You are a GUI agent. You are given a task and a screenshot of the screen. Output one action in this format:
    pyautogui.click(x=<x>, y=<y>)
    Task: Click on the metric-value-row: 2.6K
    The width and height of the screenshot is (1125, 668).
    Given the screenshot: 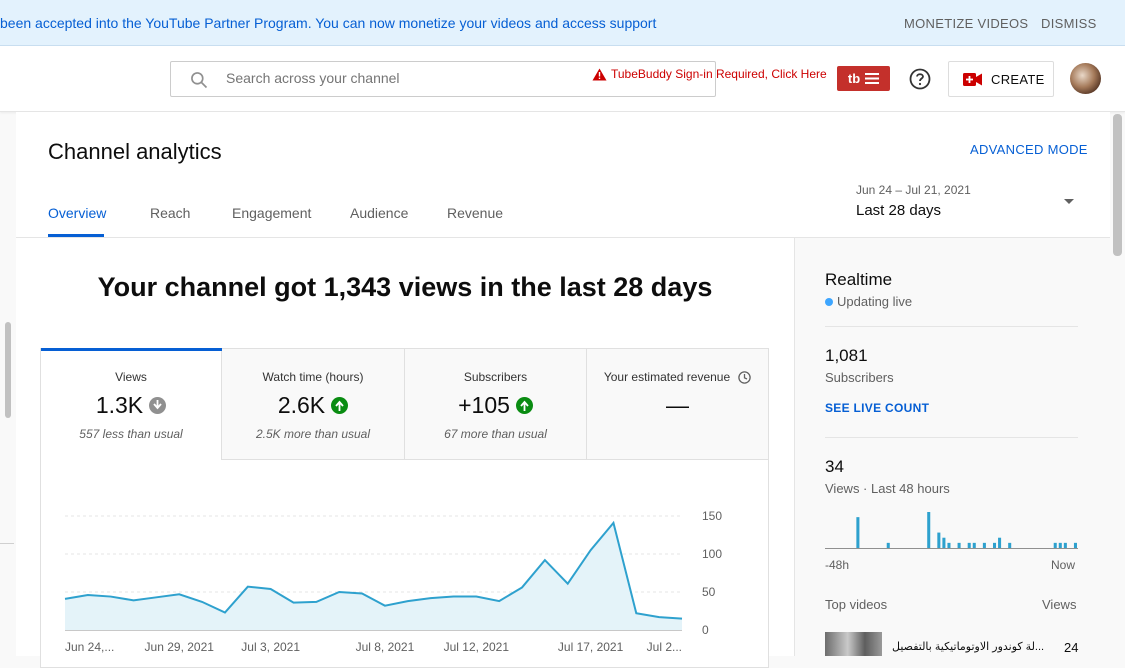 What is the action you would take?
    pyautogui.click(x=313, y=405)
    